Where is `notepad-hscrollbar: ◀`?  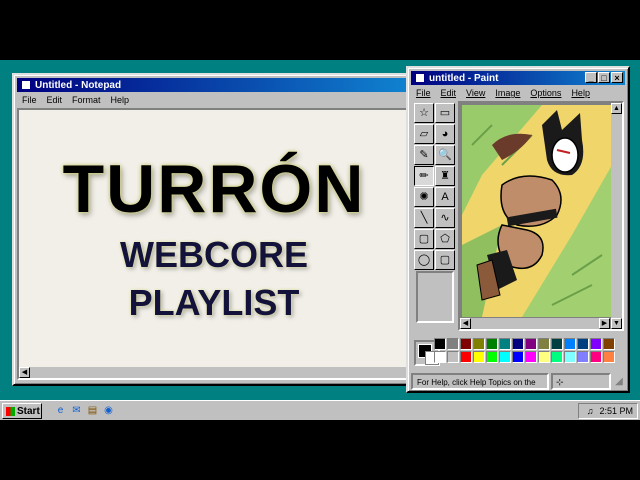 notepad-hscrollbar: ◀ is located at coordinates (214, 372).